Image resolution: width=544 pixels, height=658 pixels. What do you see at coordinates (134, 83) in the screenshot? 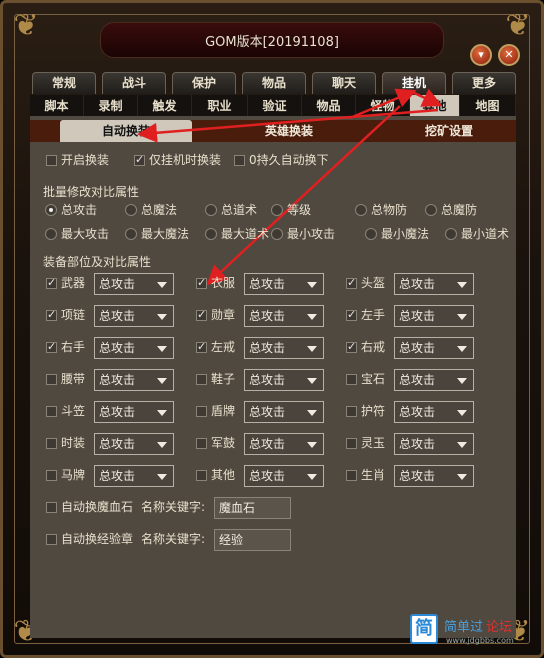
I see `tab-2: 战斗` at bounding box center [134, 83].